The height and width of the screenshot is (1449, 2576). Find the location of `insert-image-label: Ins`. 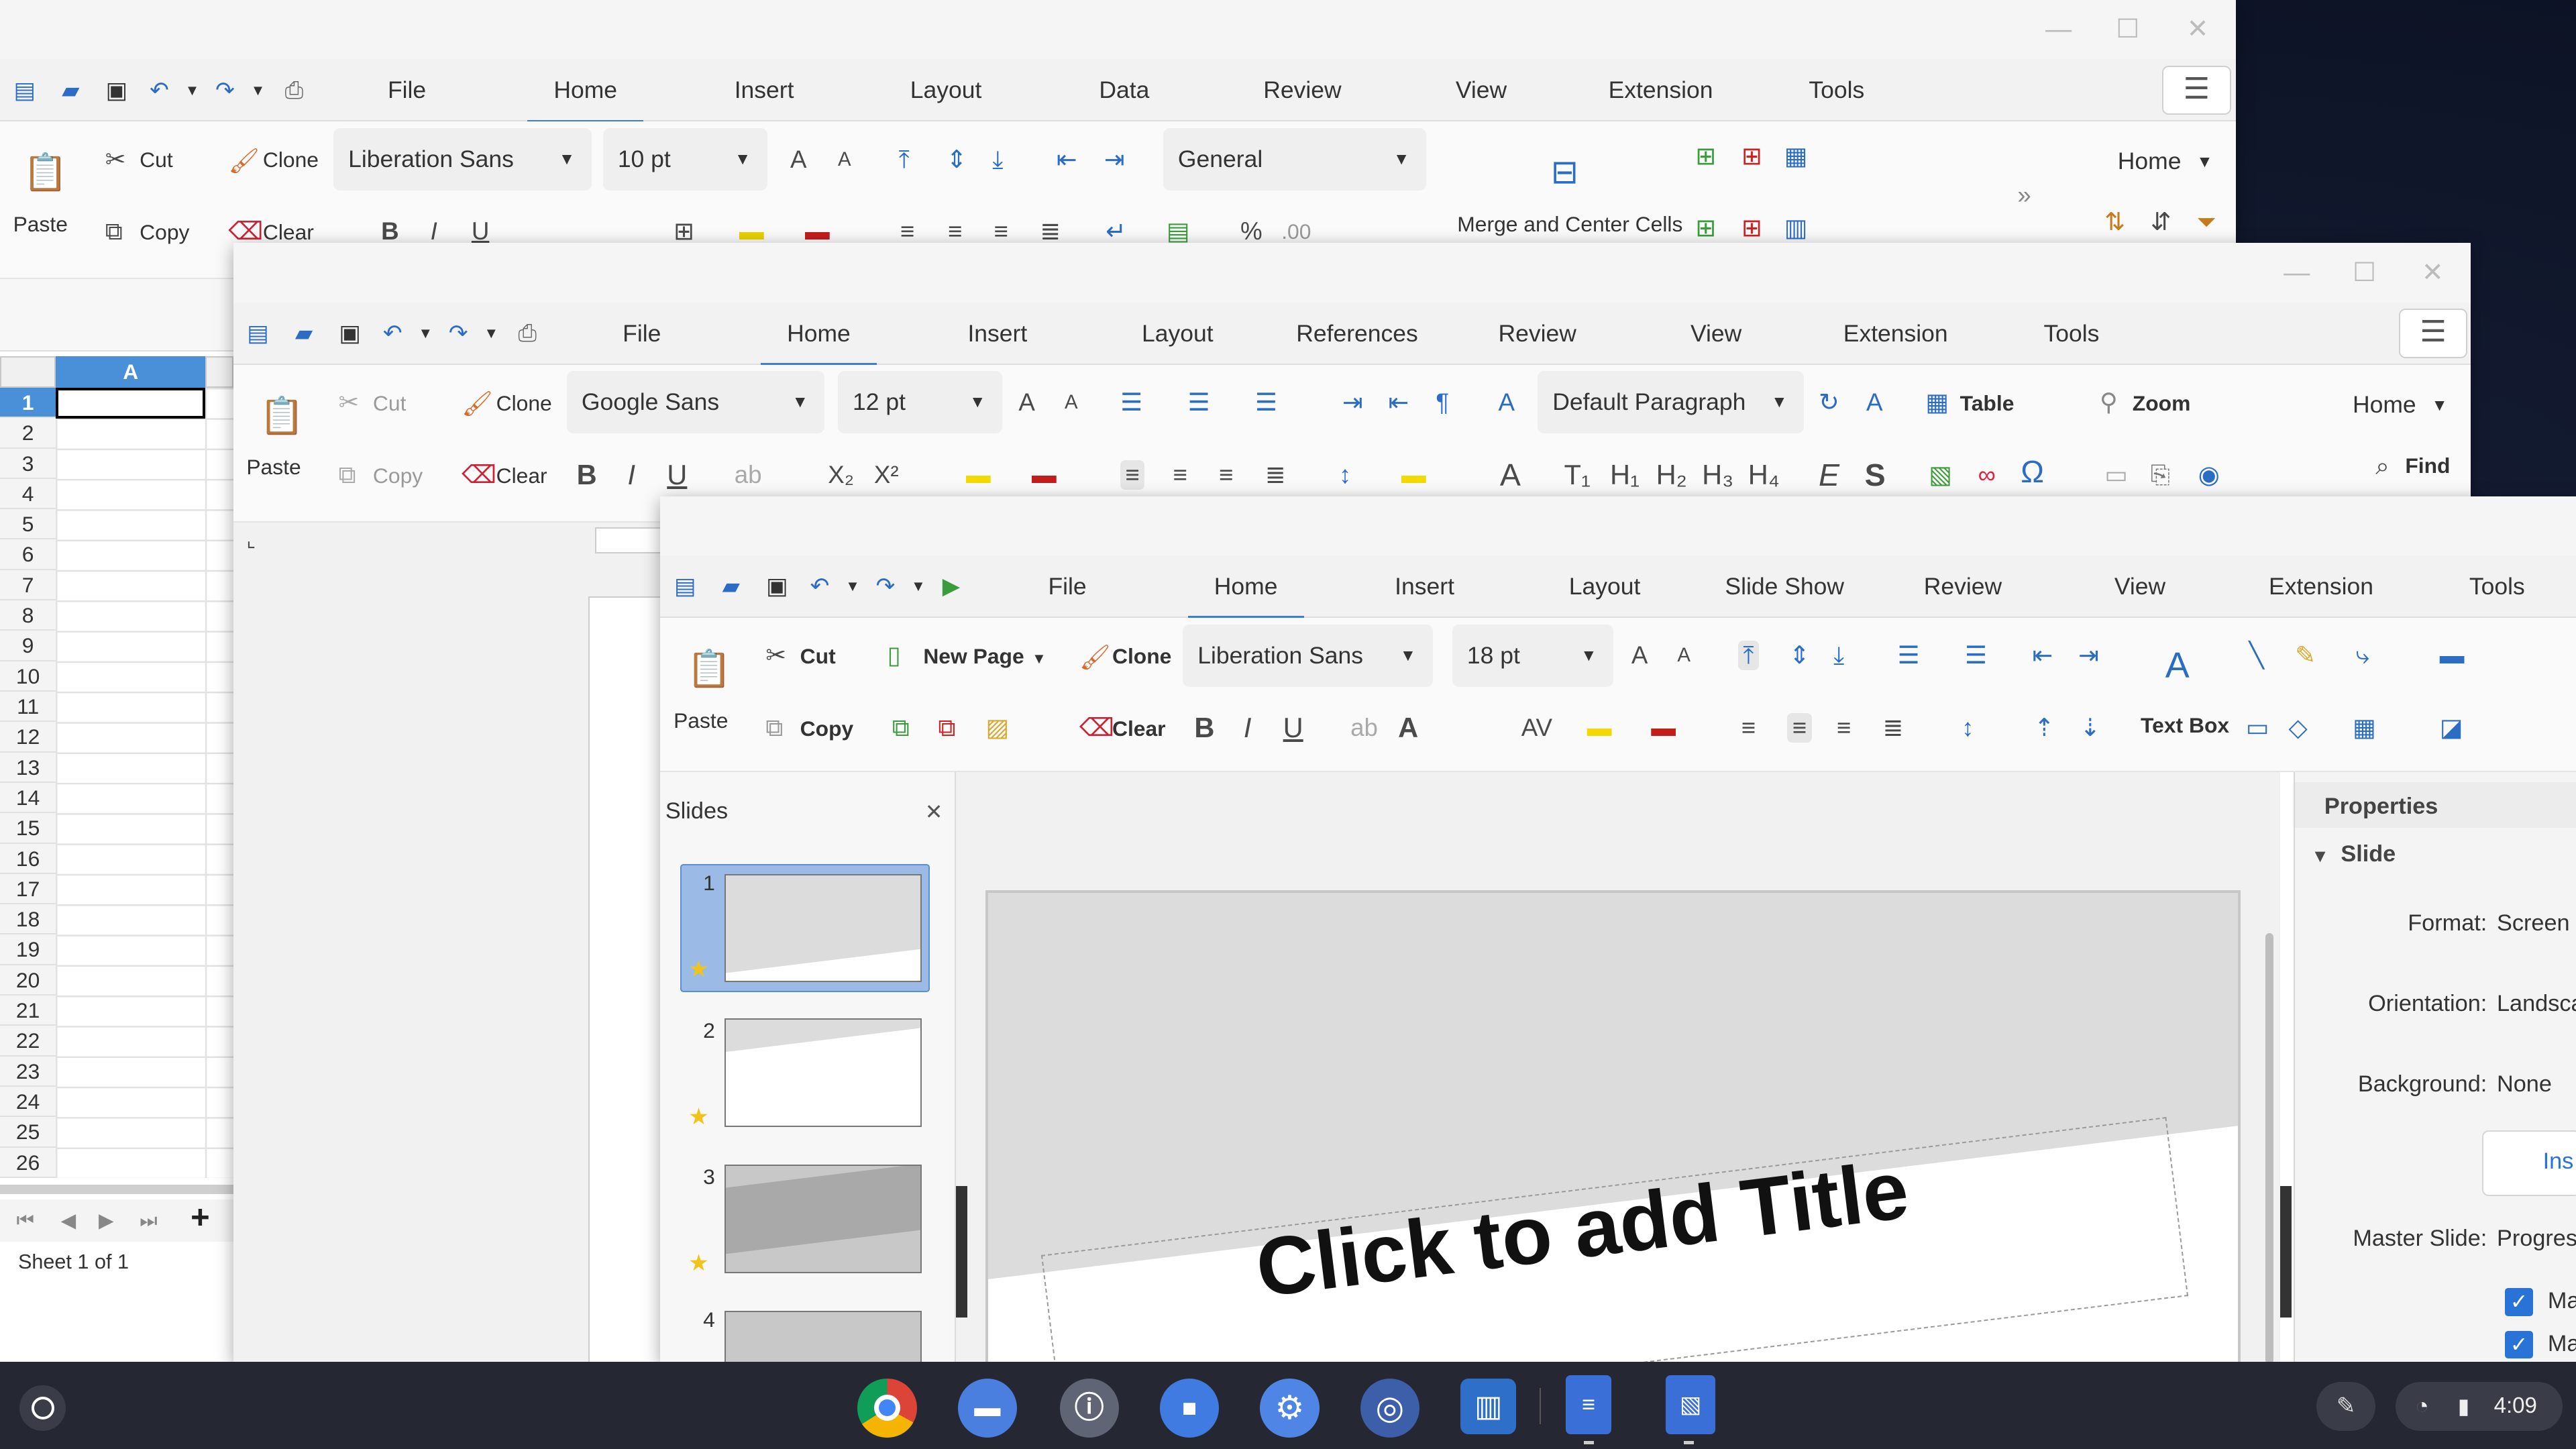

insert-image-label: Ins is located at coordinates (2558, 1161).